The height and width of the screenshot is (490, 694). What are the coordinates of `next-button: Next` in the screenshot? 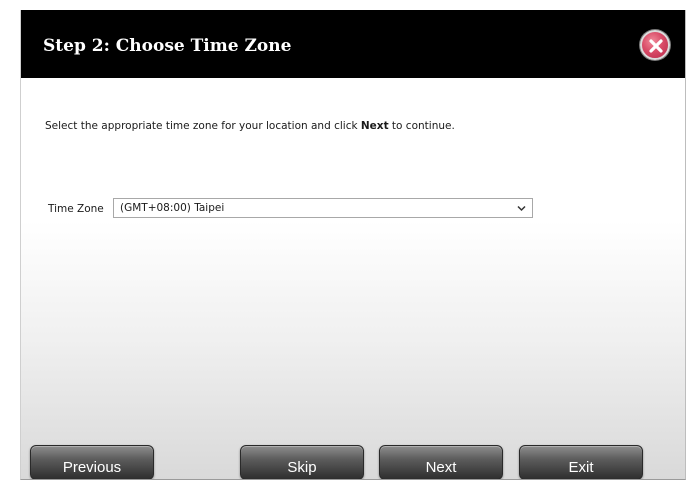 It's located at (441, 462).